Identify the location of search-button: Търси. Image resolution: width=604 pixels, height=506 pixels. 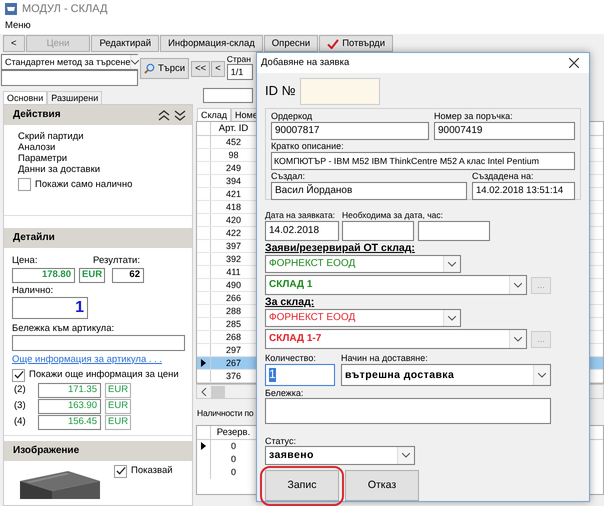
(165, 68).